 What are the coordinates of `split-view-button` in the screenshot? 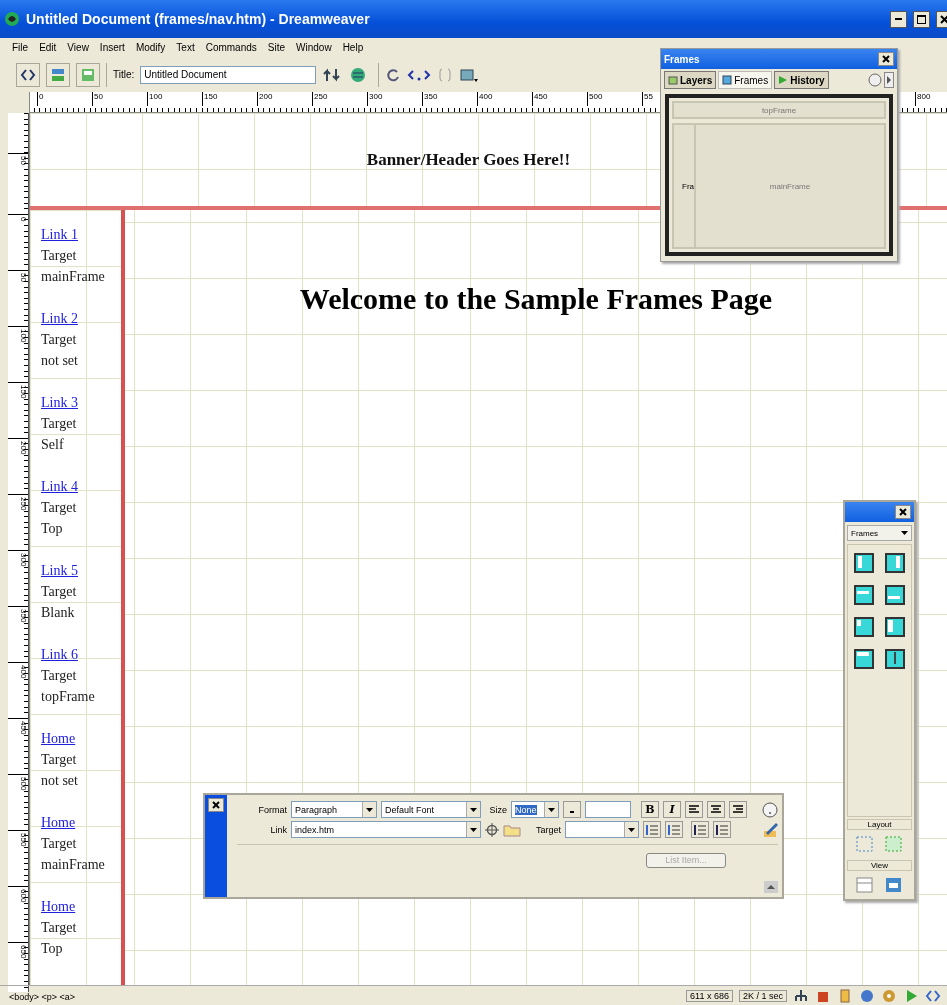 It's located at (58, 74).